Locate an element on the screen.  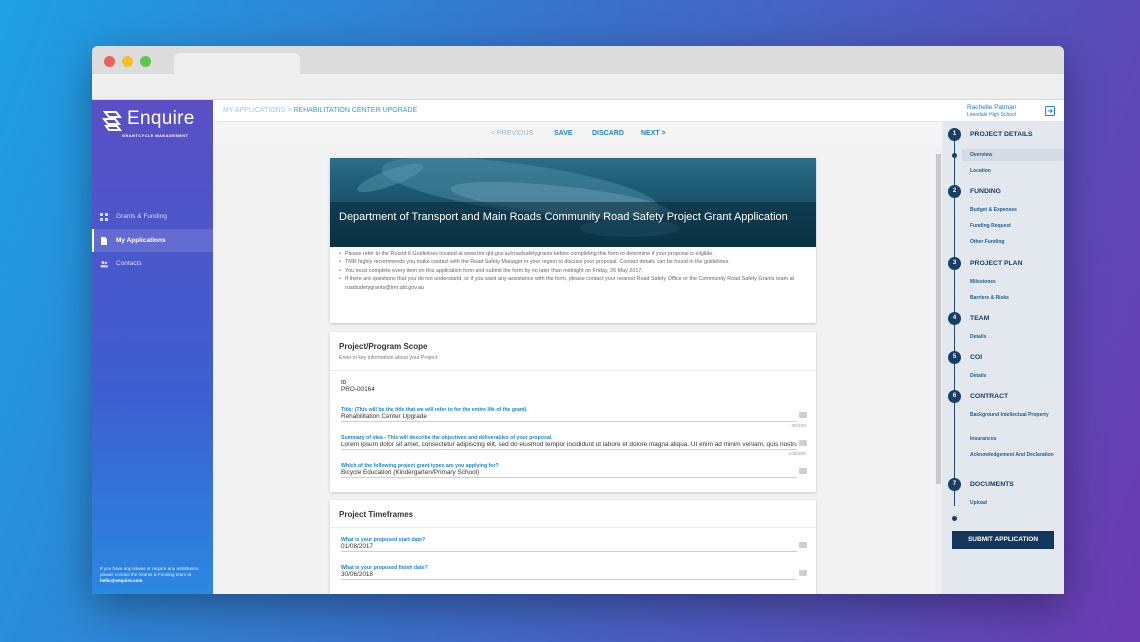
steps-end-dot is located at coordinates (954, 518).